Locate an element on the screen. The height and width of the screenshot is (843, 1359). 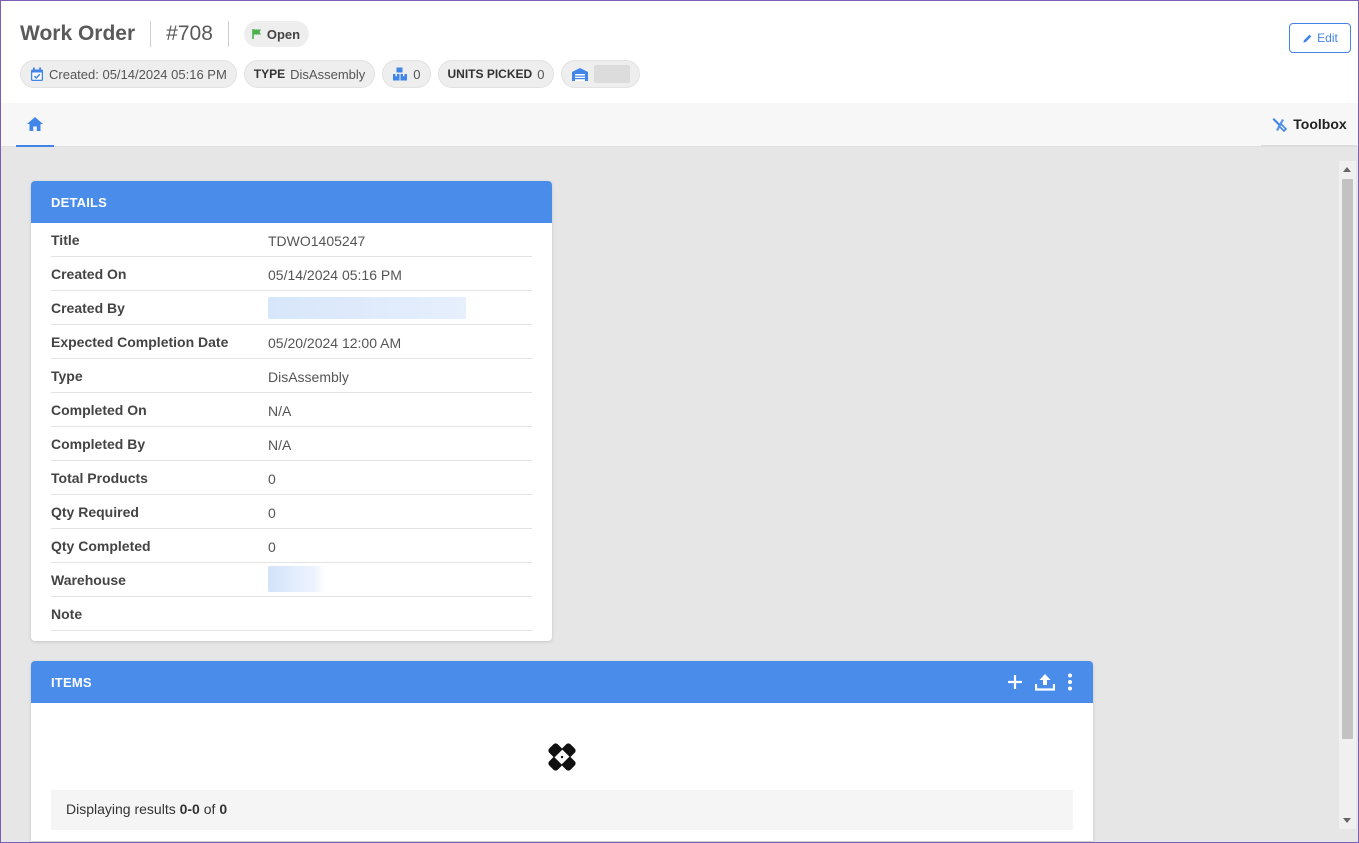
detail-label: Qty Required is located at coordinates (95, 512).